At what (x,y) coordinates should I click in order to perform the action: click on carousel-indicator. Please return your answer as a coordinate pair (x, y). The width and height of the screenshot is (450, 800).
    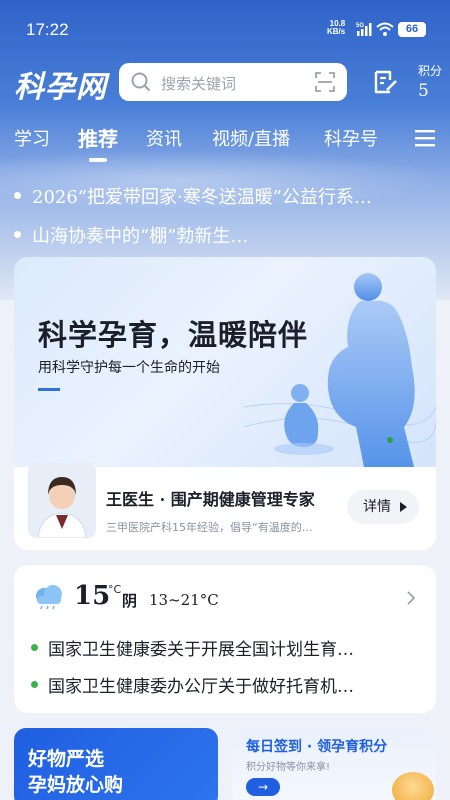
    Looking at the image, I should click on (390, 440).